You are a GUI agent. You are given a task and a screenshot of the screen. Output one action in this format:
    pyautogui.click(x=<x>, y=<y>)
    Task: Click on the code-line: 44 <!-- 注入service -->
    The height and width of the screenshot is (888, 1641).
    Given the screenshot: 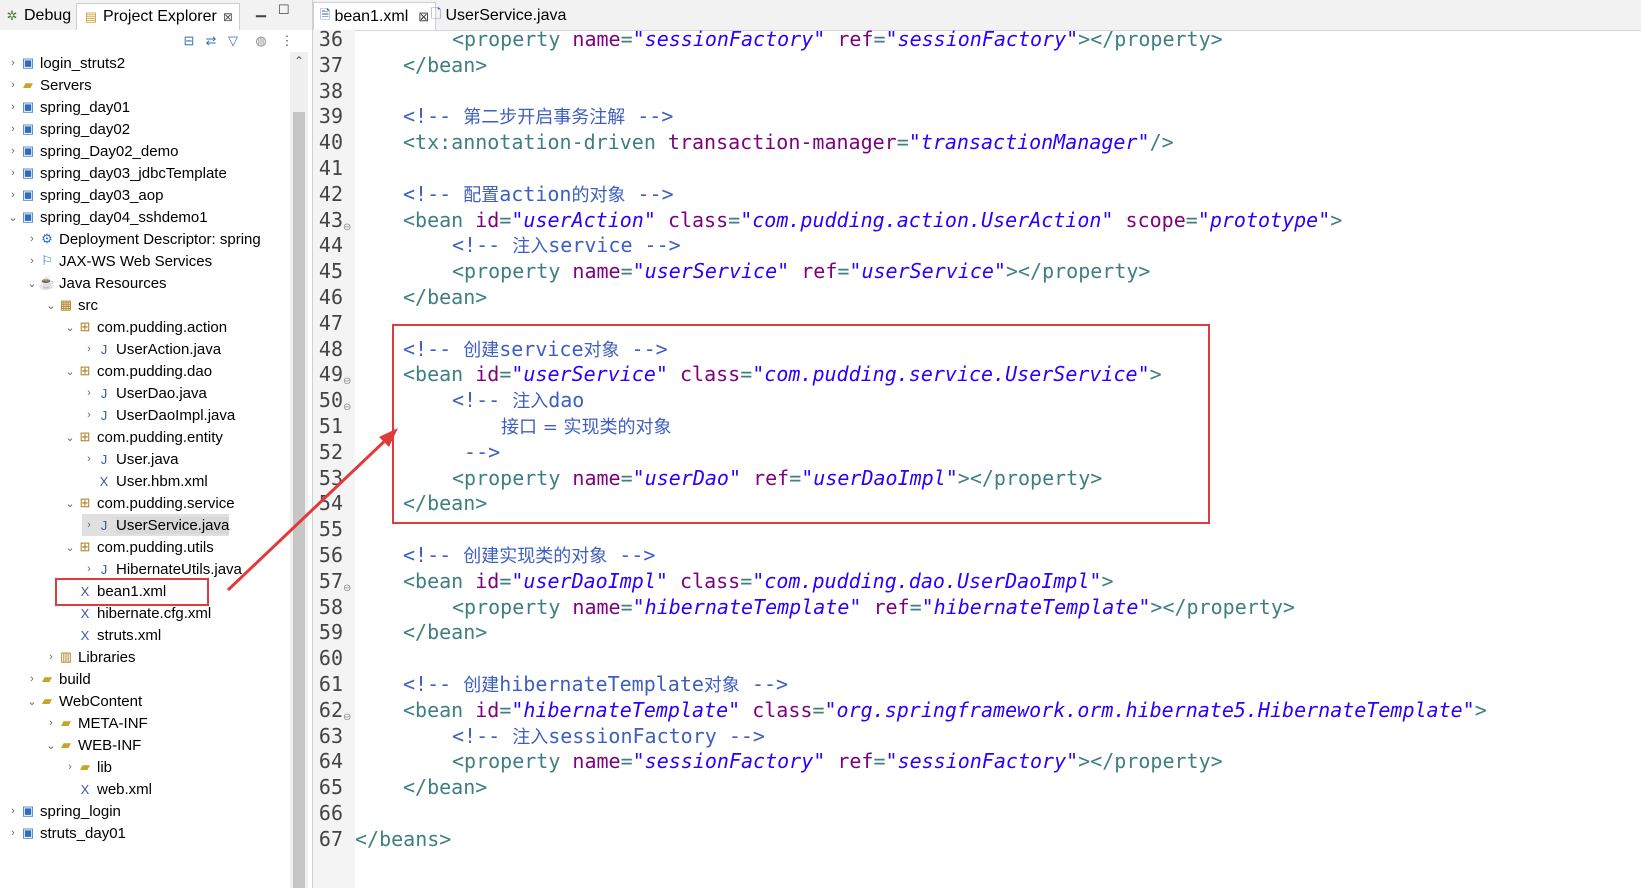 What is the action you would take?
    pyautogui.click(x=977, y=245)
    